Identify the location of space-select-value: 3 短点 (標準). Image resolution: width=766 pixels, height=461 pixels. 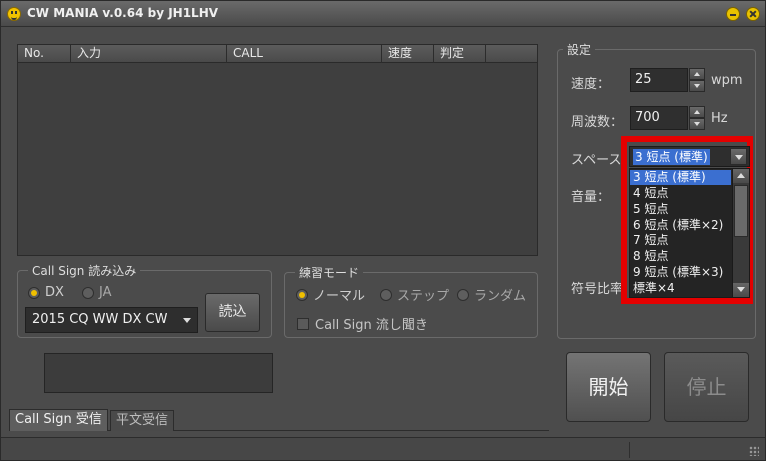
(671, 157).